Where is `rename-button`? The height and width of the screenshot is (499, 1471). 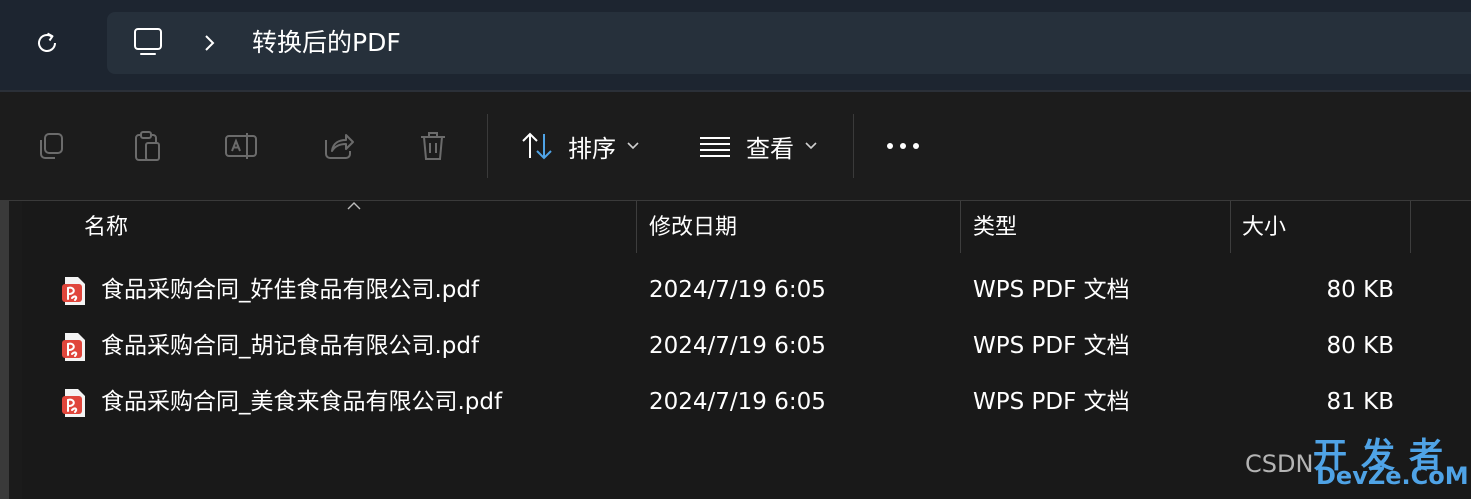
rename-button is located at coordinates (241, 146).